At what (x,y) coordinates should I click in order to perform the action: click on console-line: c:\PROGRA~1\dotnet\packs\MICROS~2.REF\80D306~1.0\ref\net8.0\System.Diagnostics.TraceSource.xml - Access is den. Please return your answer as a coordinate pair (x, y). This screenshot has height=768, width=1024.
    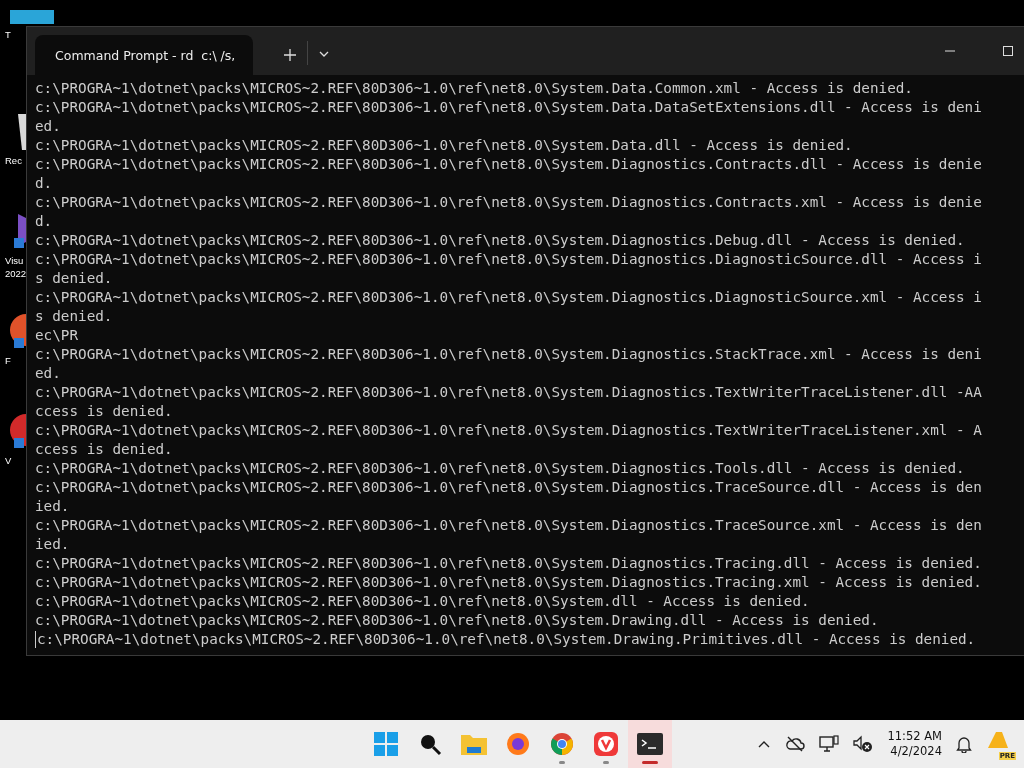
    Looking at the image, I should click on (508, 525).